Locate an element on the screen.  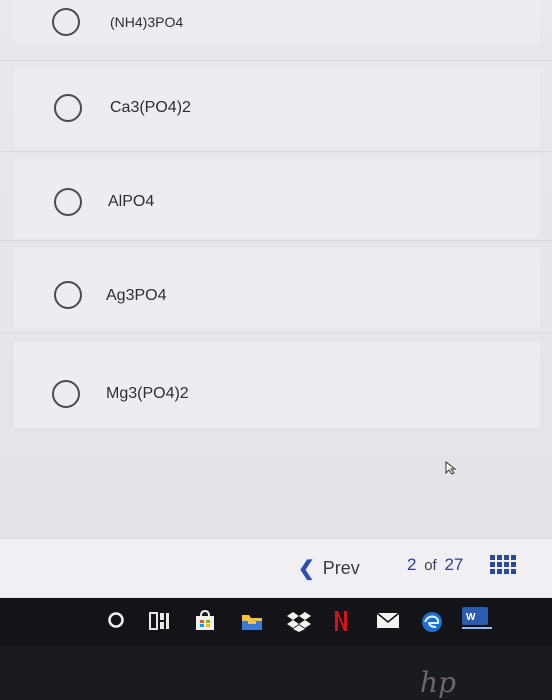
current-question: 2 is located at coordinates (412, 564).